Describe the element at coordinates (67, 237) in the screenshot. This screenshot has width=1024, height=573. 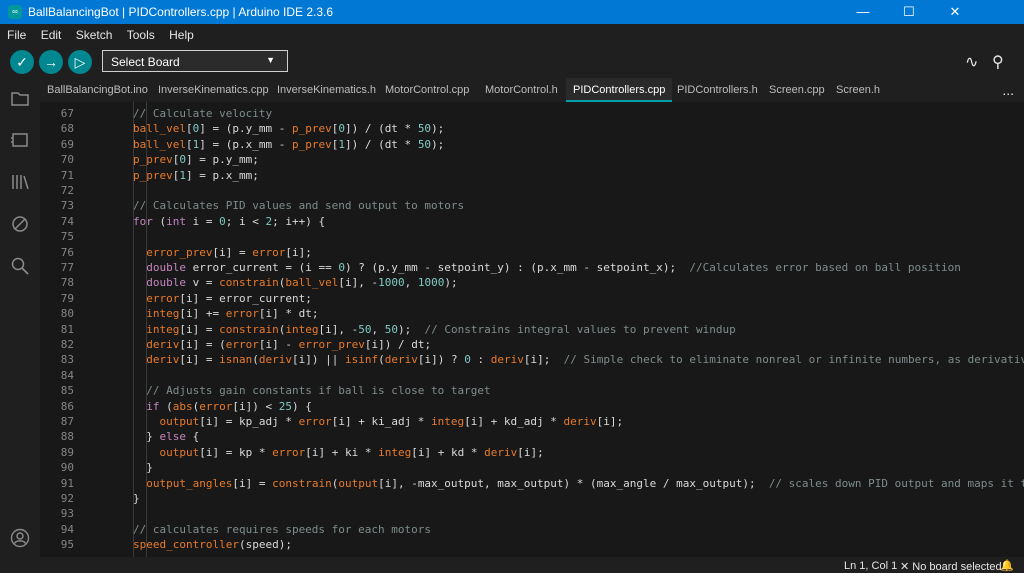
I see `line-number: 75` at that location.